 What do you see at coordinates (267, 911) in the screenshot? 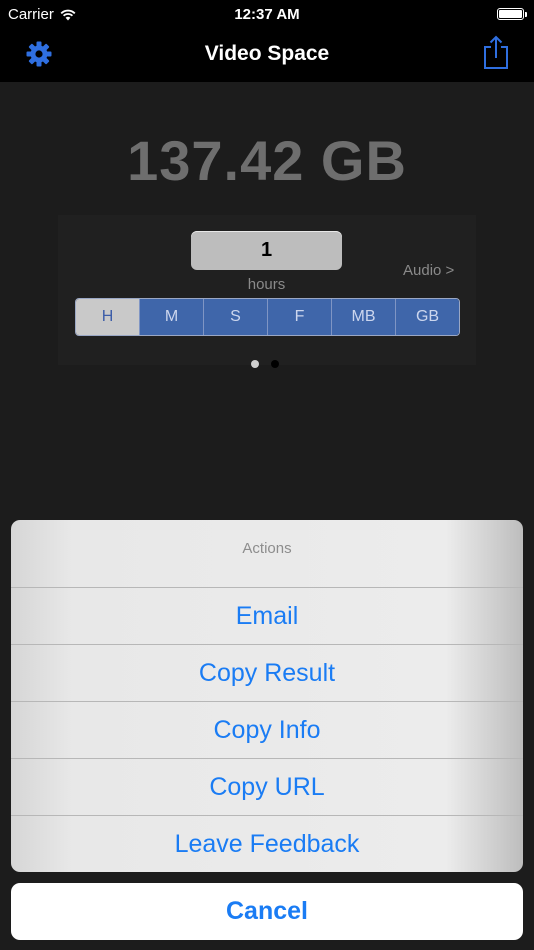
I see `cancel-button: Cancel` at bounding box center [267, 911].